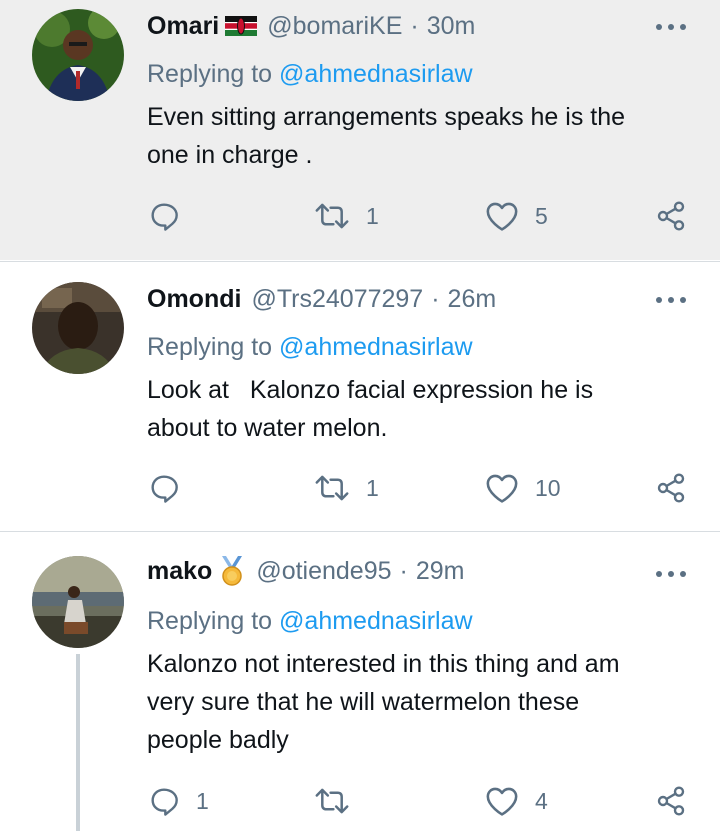  I want to click on thread-line, so click(78, 742).